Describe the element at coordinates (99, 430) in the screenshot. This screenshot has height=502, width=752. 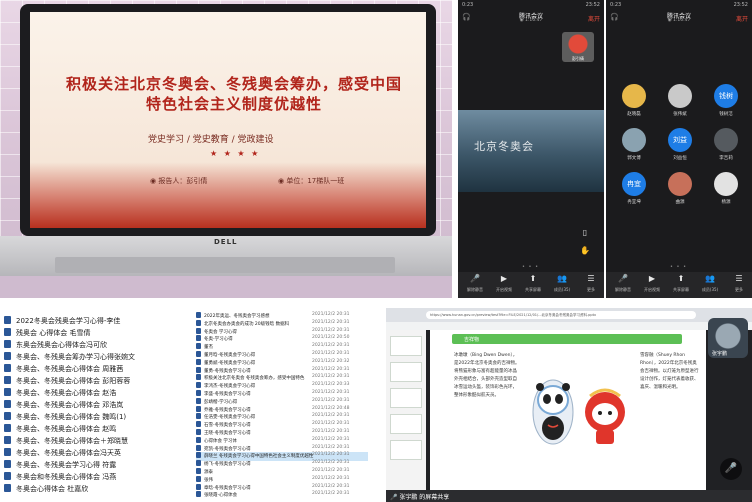
I see `file-row: 冬奥会、冬残奥会心得体会 赵鸣` at that location.